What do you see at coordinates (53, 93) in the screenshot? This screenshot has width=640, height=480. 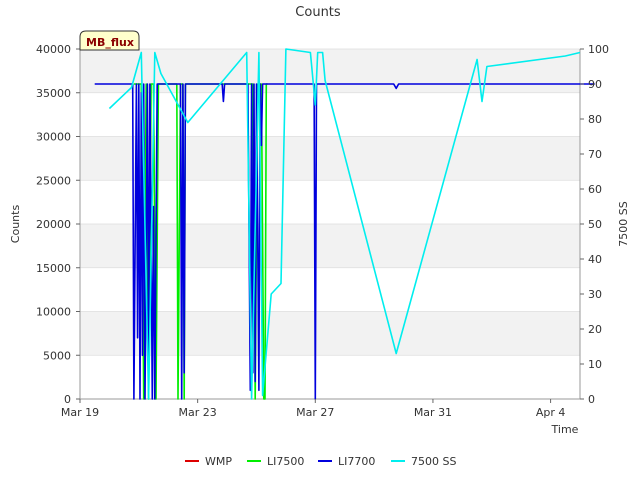 I see `y-tick-label: 35000` at bounding box center [53, 93].